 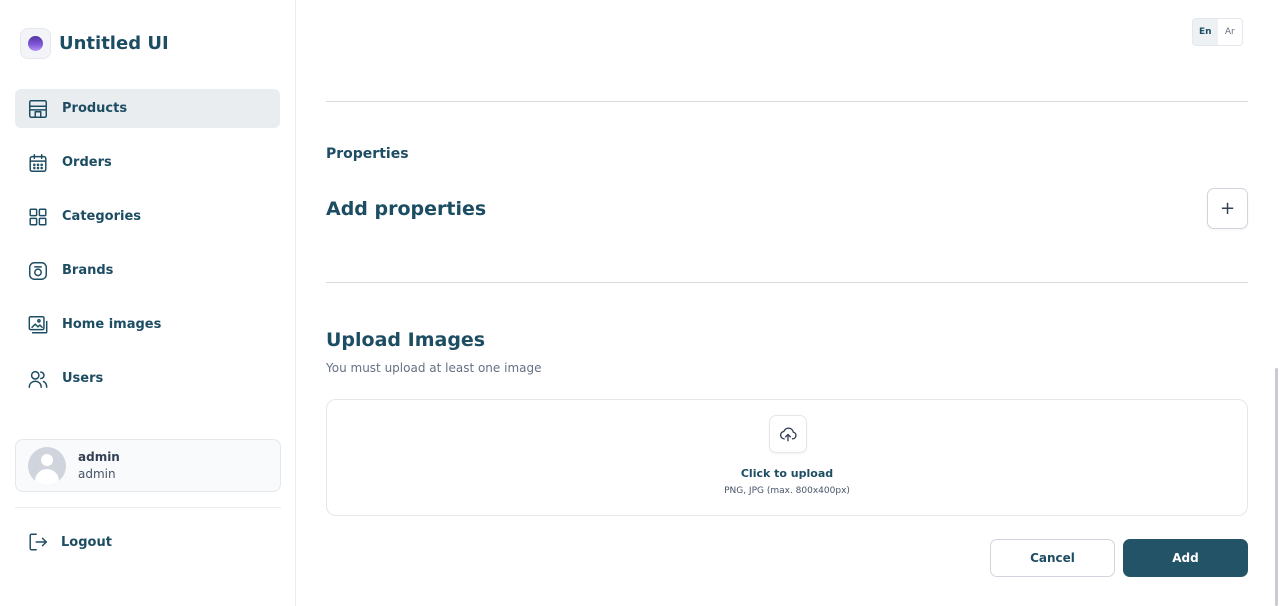 I want to click on click-to-upload-link: Click to upload, so click(x=787, y=473).